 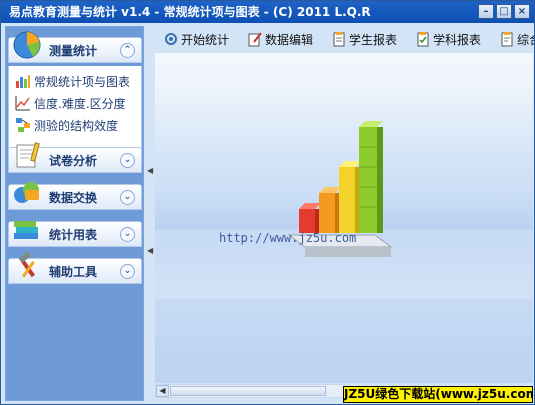 I want to click on toolbar-label: 开始统计, so click(x=205, y=39).